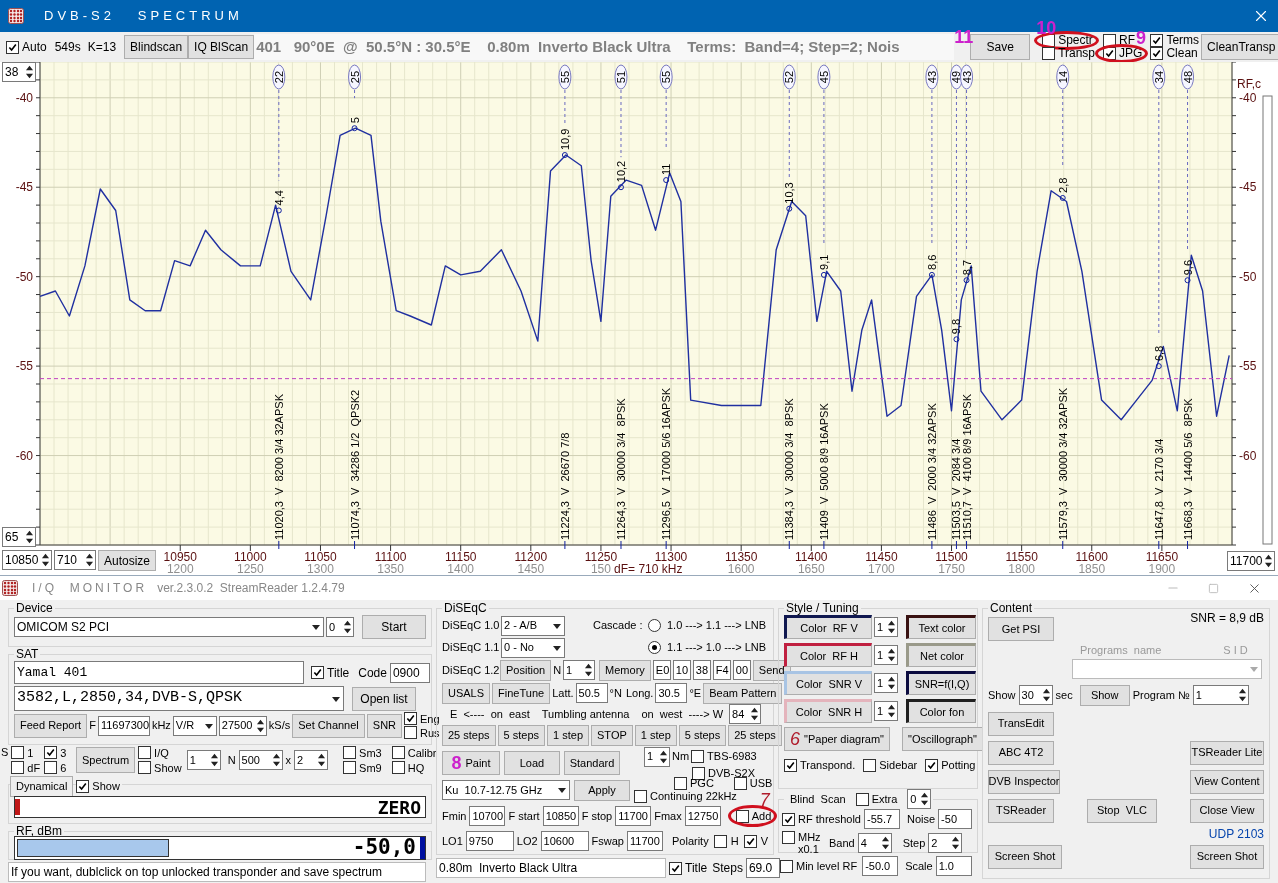  Describe the element at coordinates (648, 568) in the screenshot. I see `span-label: dF= 710 kHz` at that location.